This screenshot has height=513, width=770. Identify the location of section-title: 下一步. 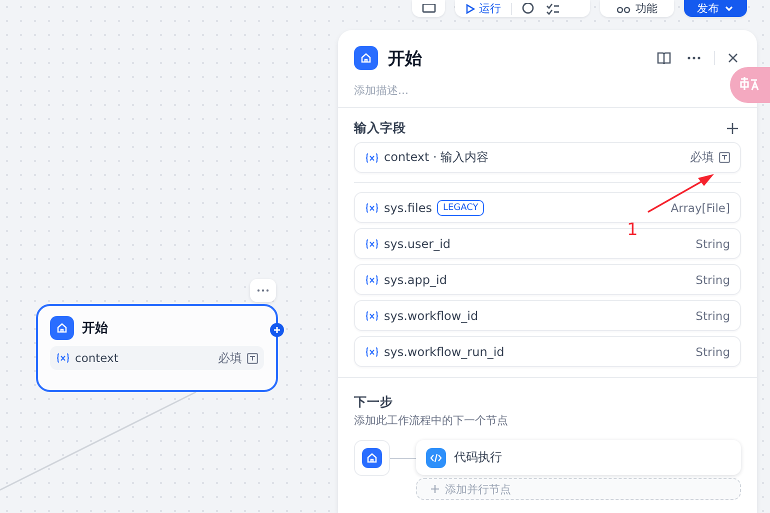
(374, 402).